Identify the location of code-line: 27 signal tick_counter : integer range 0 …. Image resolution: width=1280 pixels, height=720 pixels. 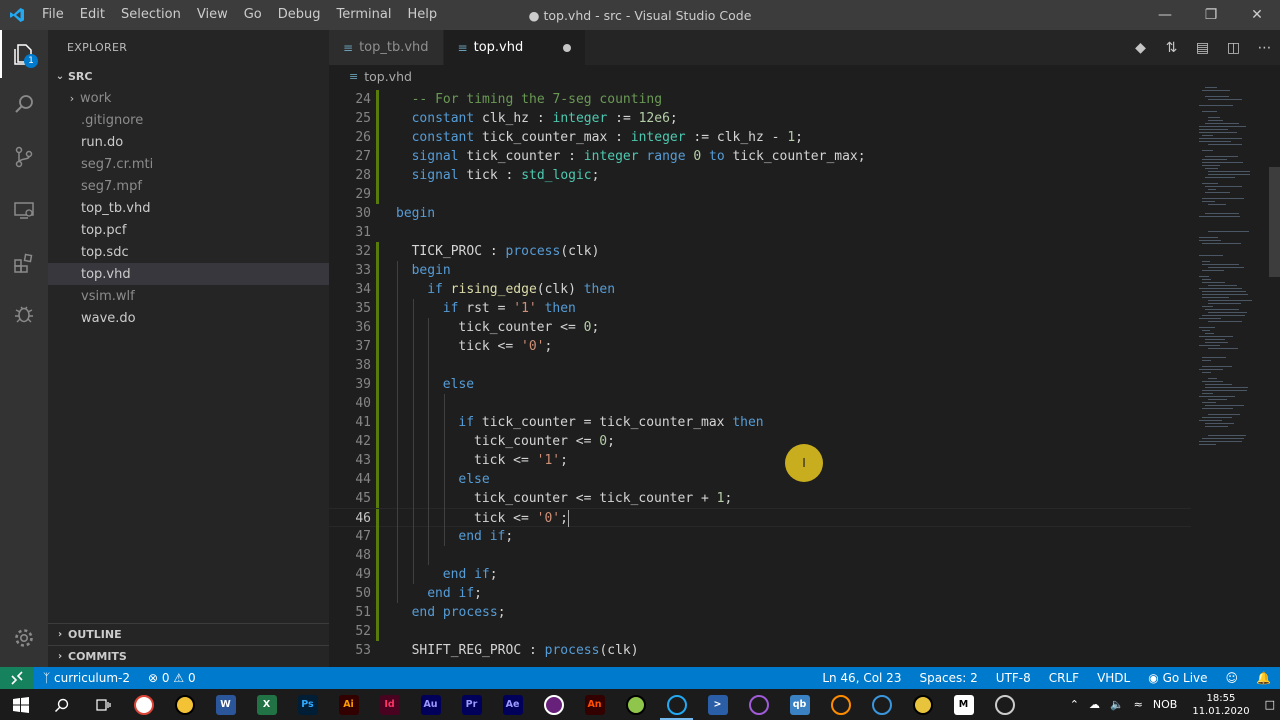
(760, 156).